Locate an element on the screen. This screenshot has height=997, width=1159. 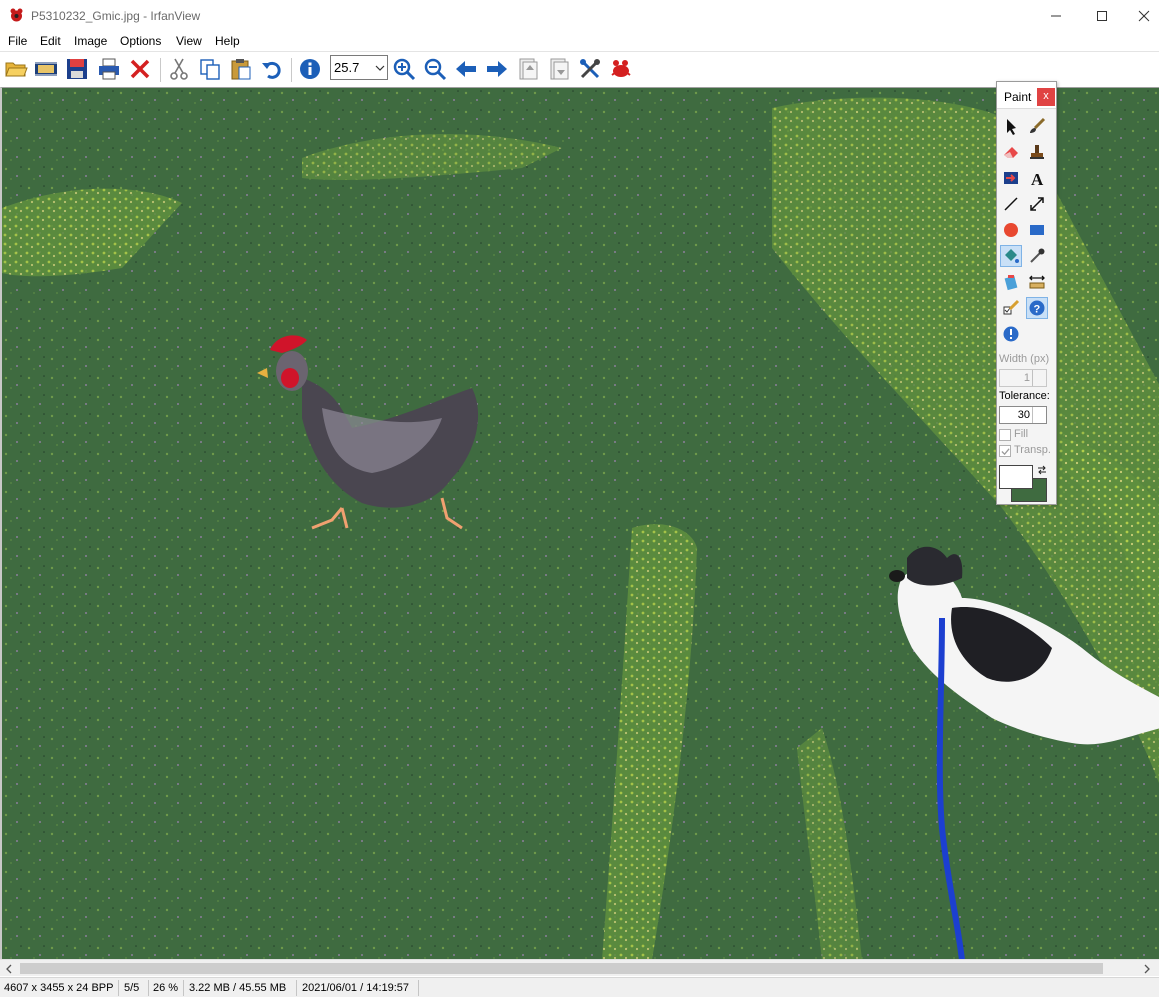
last-page-button is located at coordinates (559, 69).